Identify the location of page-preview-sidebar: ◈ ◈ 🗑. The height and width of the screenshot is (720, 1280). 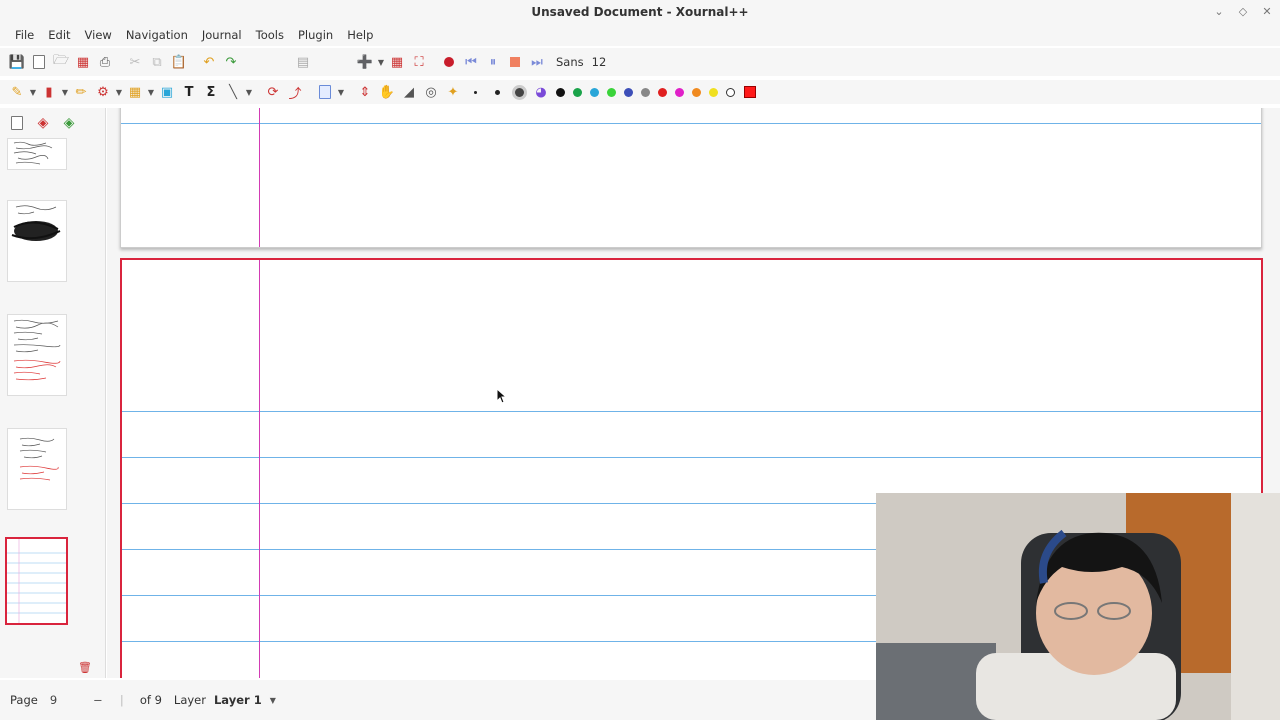
(53, 393).